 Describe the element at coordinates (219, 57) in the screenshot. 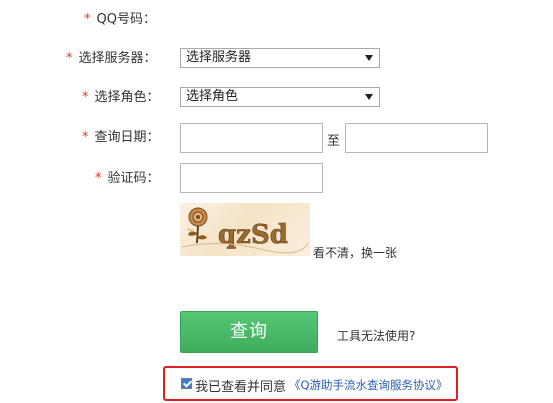

I see `server-select-value: 选择服务器` at that location.